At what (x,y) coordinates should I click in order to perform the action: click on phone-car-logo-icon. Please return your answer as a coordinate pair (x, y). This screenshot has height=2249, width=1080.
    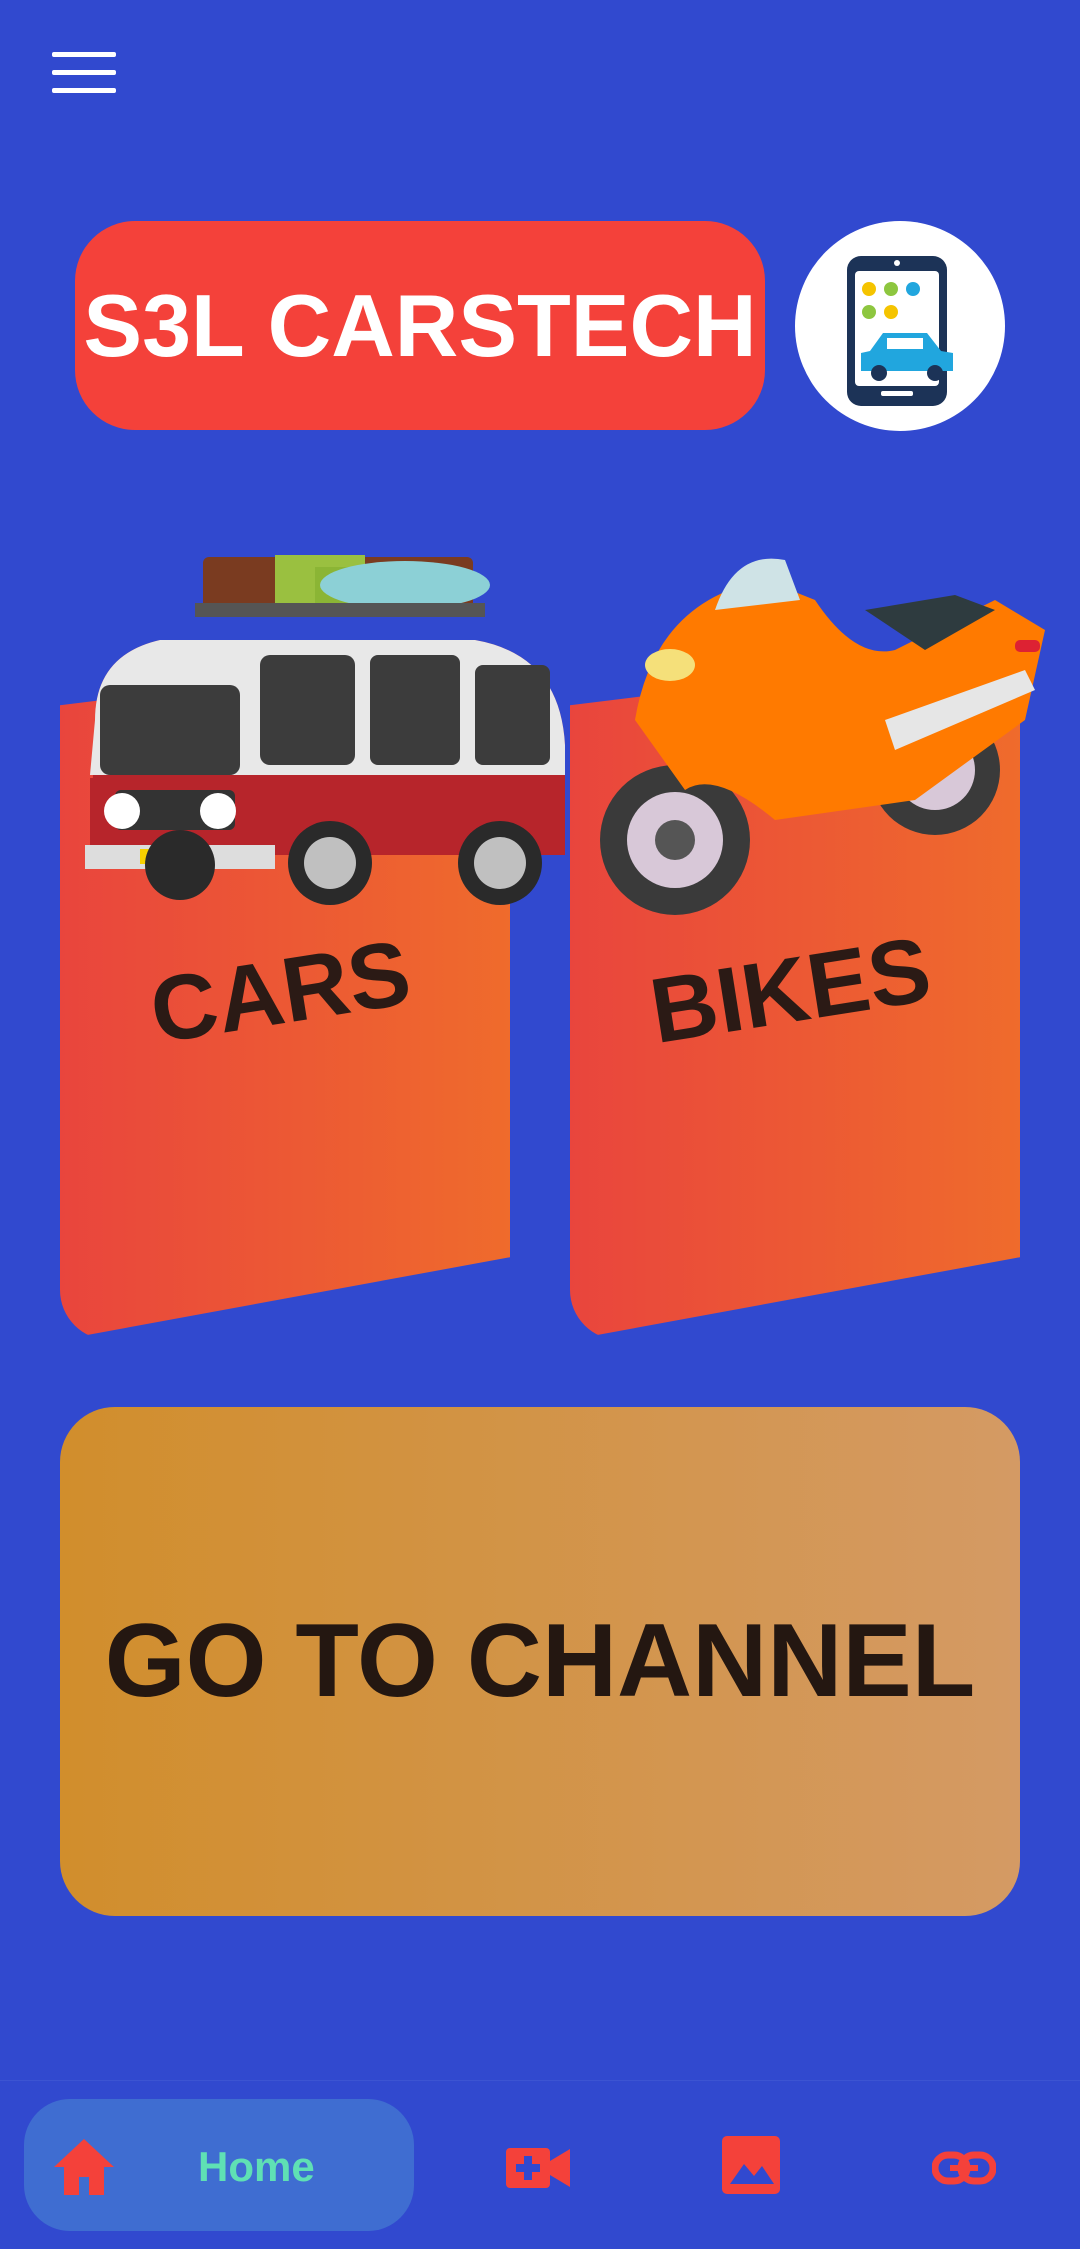
    Looking at the image, I should click on (900, 331).